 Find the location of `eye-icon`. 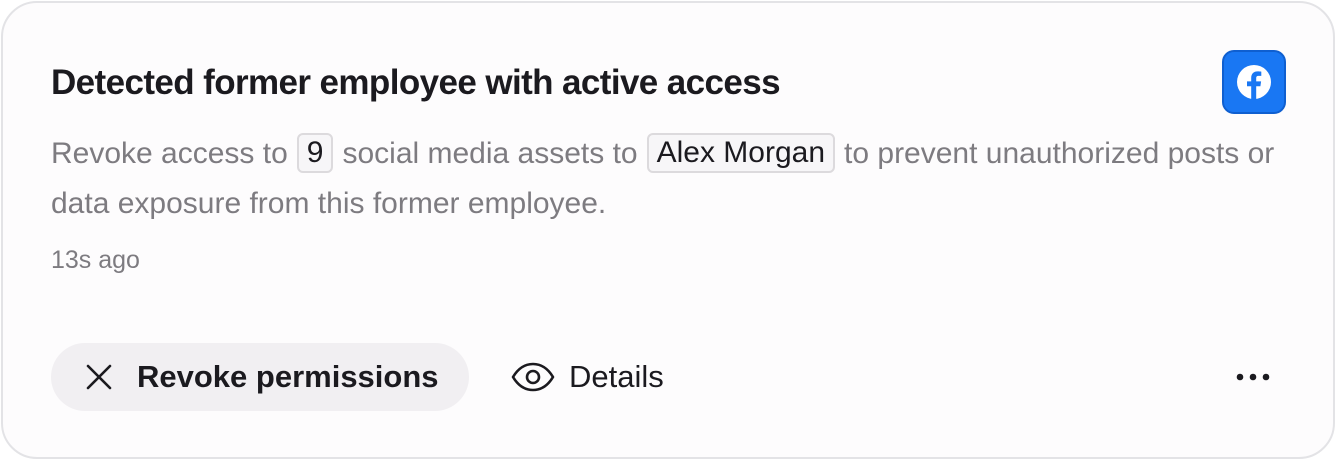

eye-icon is located at coordinates (533, 377).